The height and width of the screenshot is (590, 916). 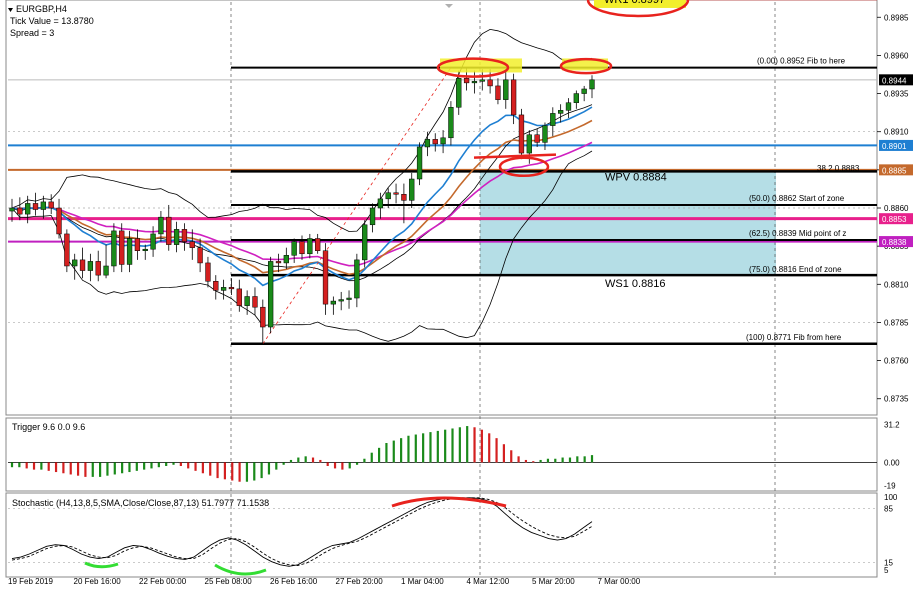 What do you see at coordinates (794, 337) in the screenshot?
I see `fib-100-label: (100) 0.8771 Fib from here` at bounding box center [794, 337].